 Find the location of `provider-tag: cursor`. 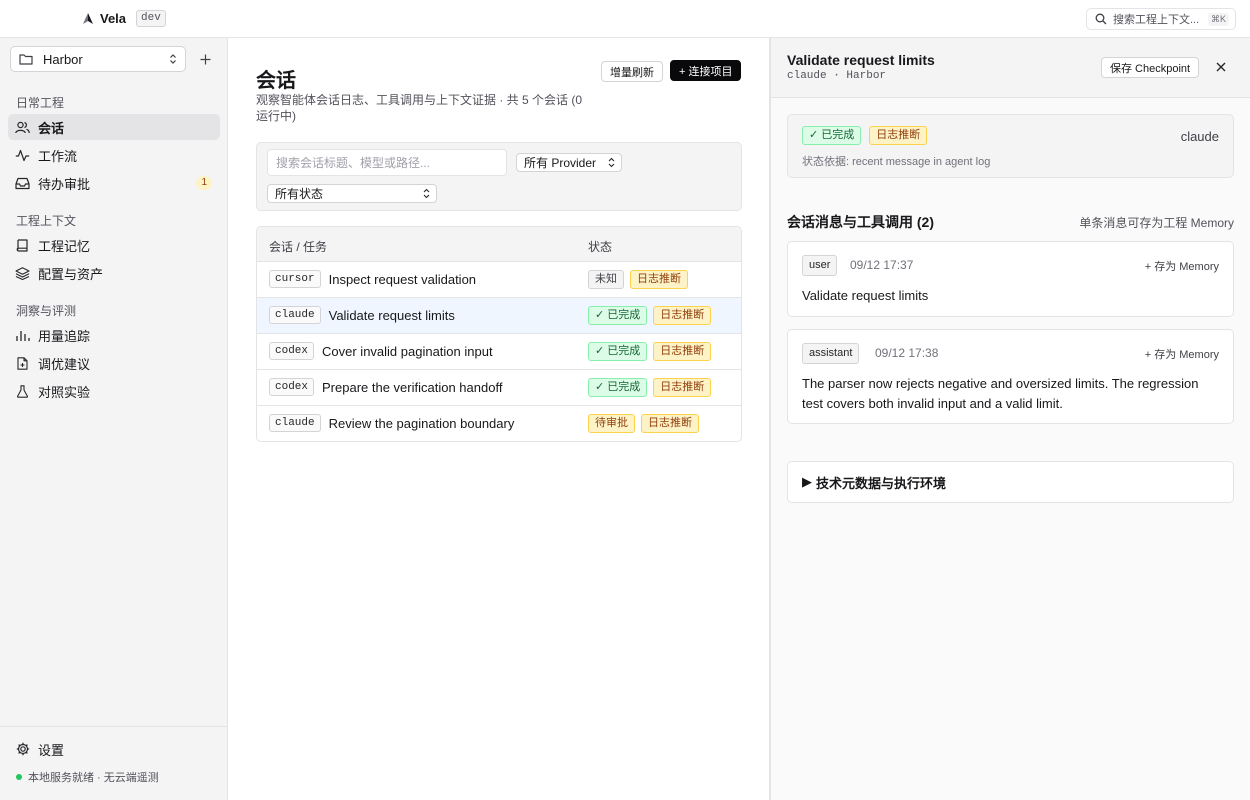

provider-tag: cursor is located at coordinates (295, 279).